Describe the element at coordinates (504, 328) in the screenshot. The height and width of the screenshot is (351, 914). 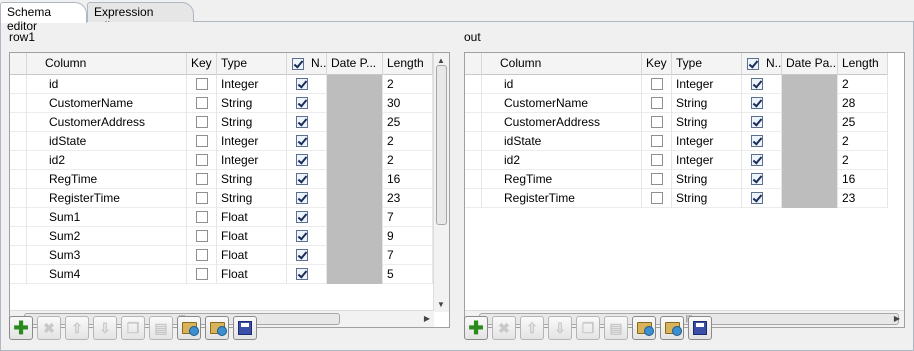
I see `remove-button: ✖` at that location.